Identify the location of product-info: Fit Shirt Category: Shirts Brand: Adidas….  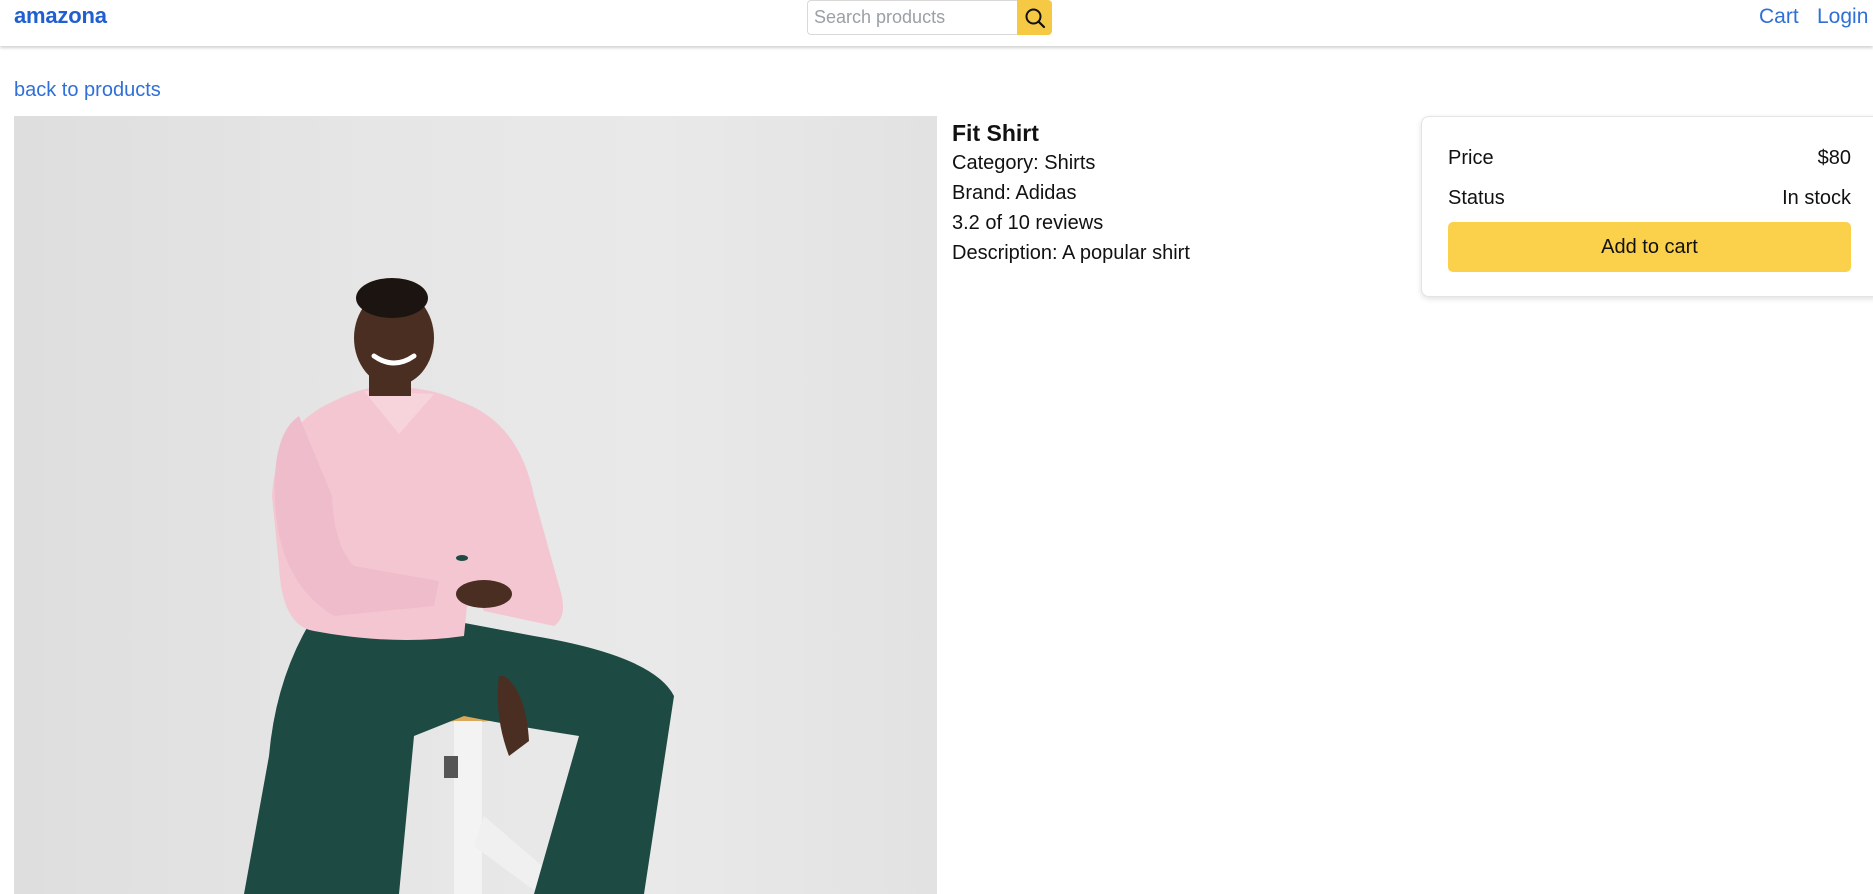
(1071, 193).